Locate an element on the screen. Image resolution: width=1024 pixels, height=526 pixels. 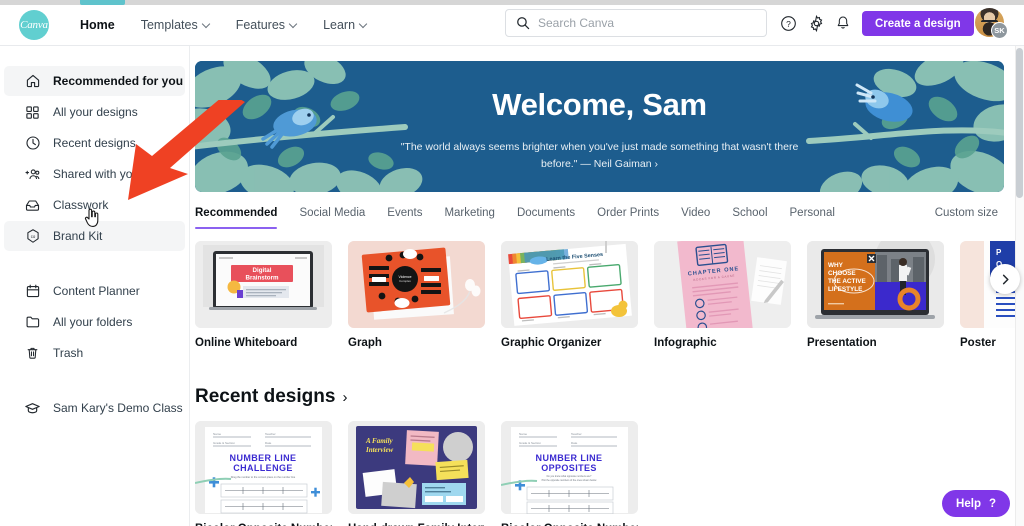
tab-personal: Personal is located at coordinates (812, 213).